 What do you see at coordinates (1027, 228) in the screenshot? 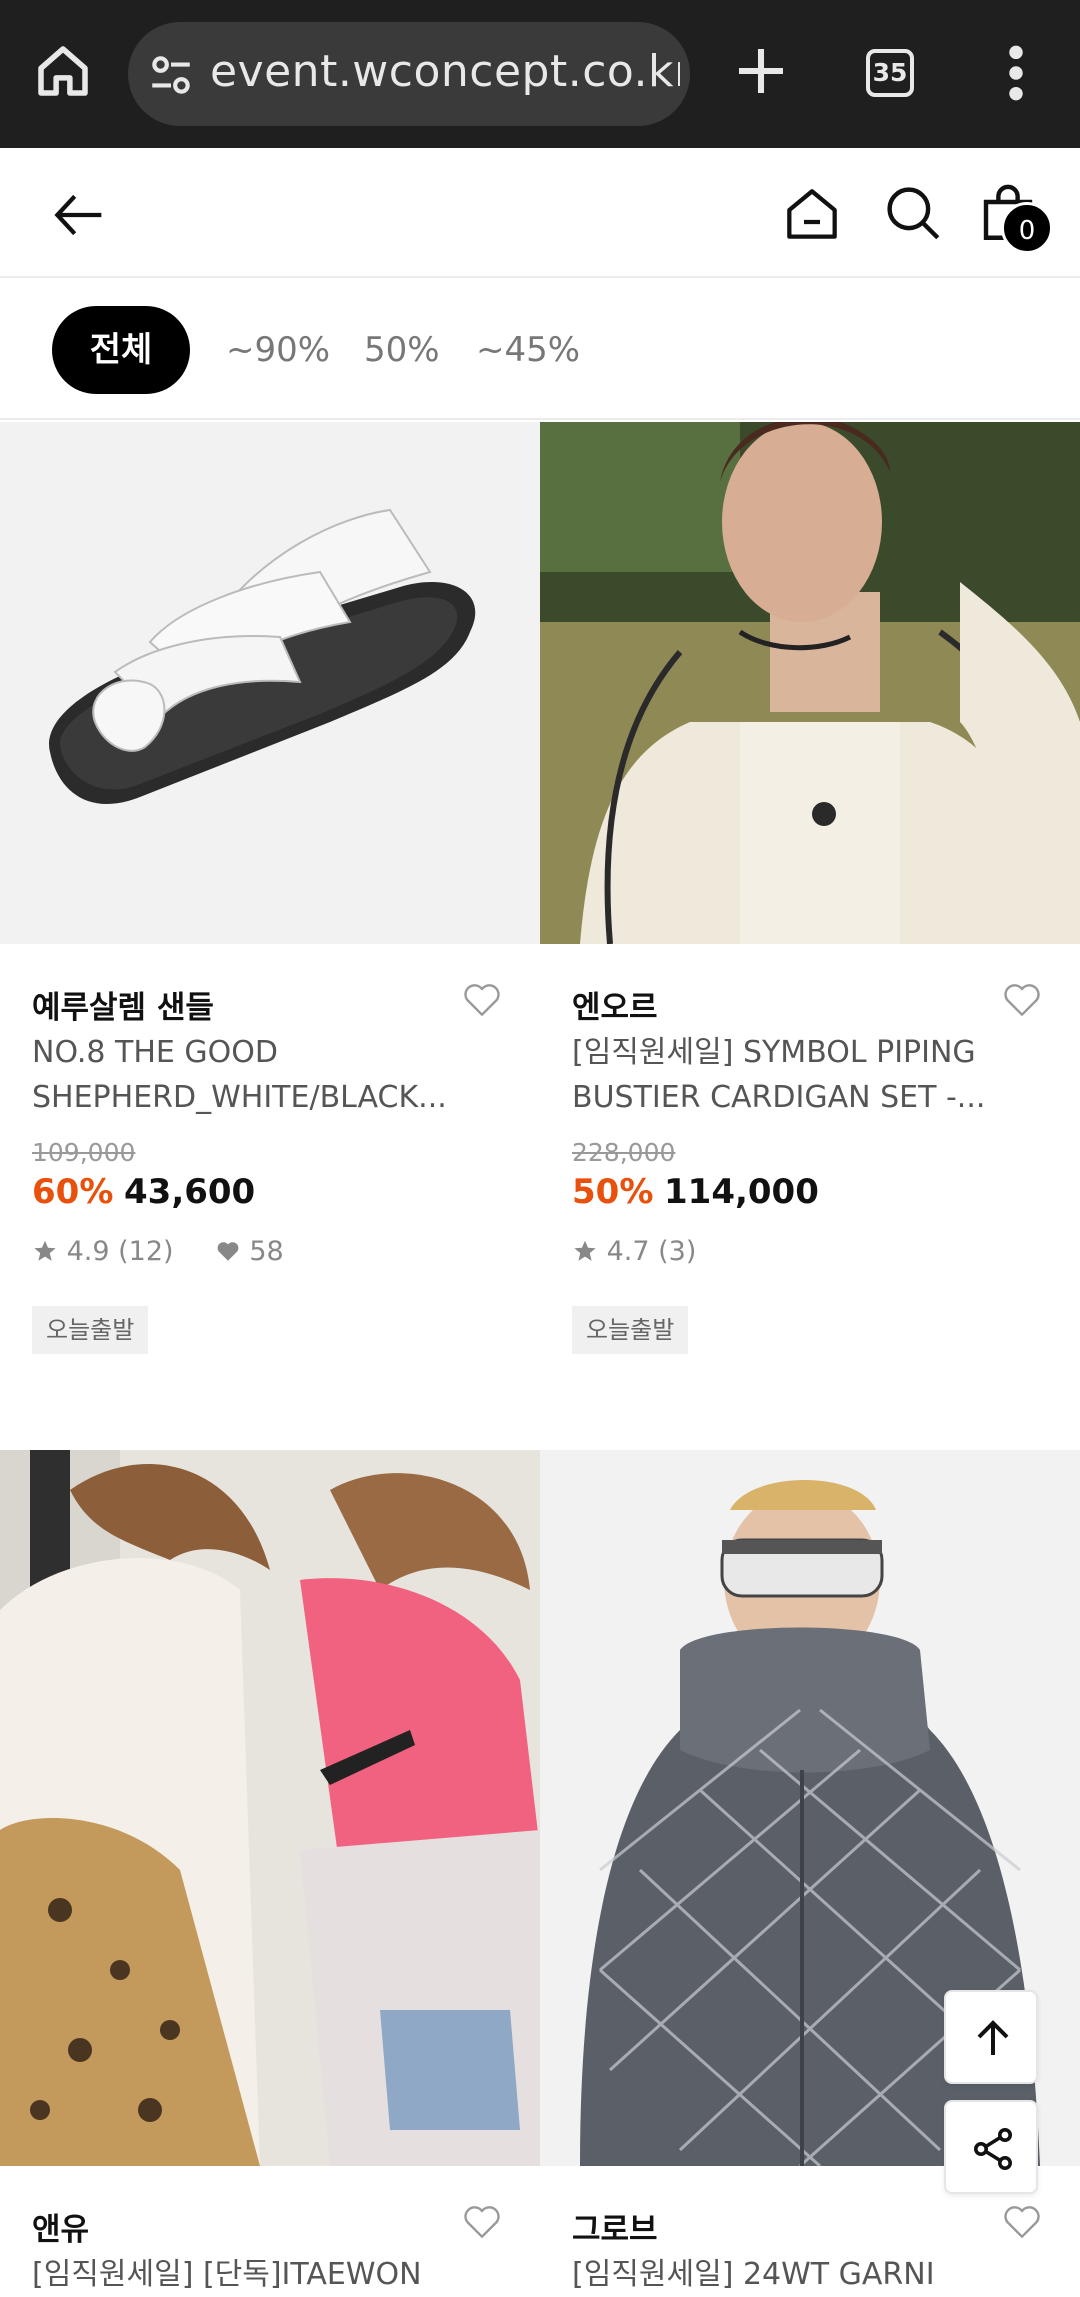
I see `cart-count-badge: 0` at bounding box center [1027, 228].